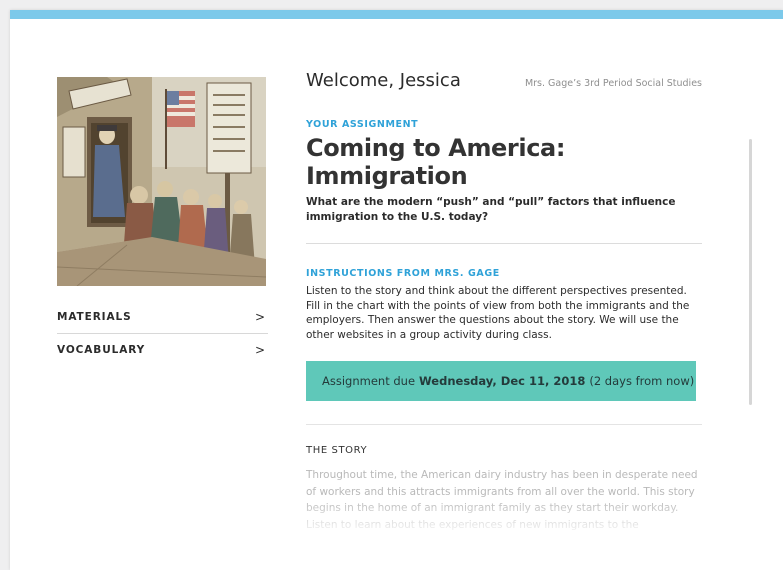 The width and height of the screenshot is (783, 570). What do you see at coordinates (162, 317) in the screenshot?
I see `sidebar-item-materials: MATERIALS >` at bounding box center [162, 317].